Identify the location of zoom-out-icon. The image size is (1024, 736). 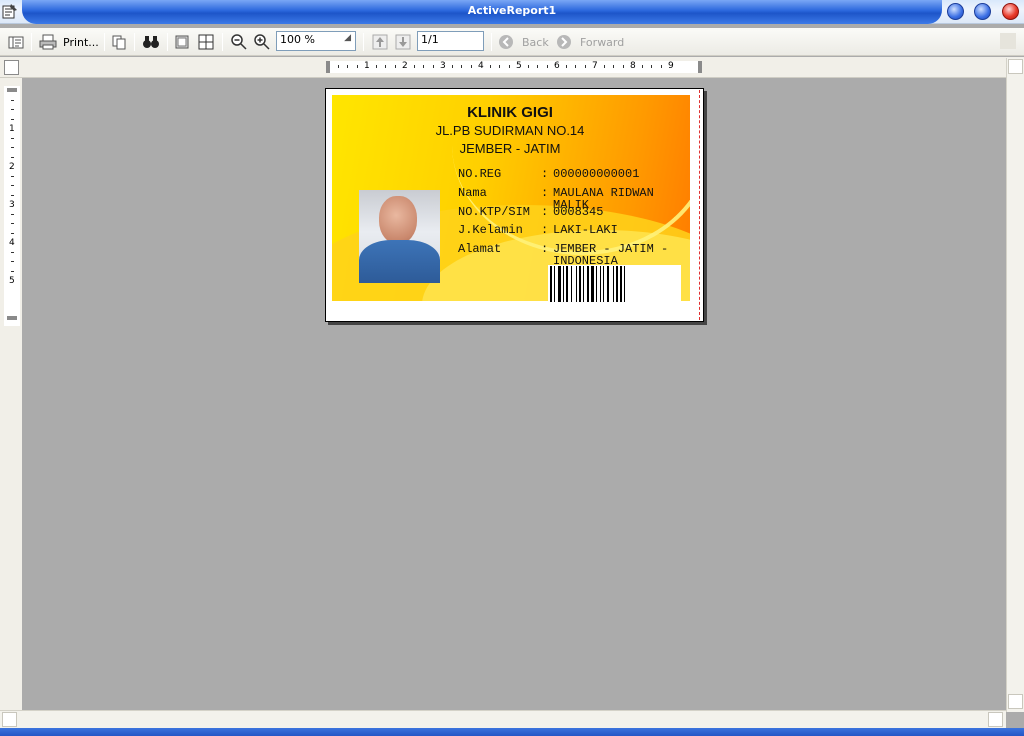
(239, 42).